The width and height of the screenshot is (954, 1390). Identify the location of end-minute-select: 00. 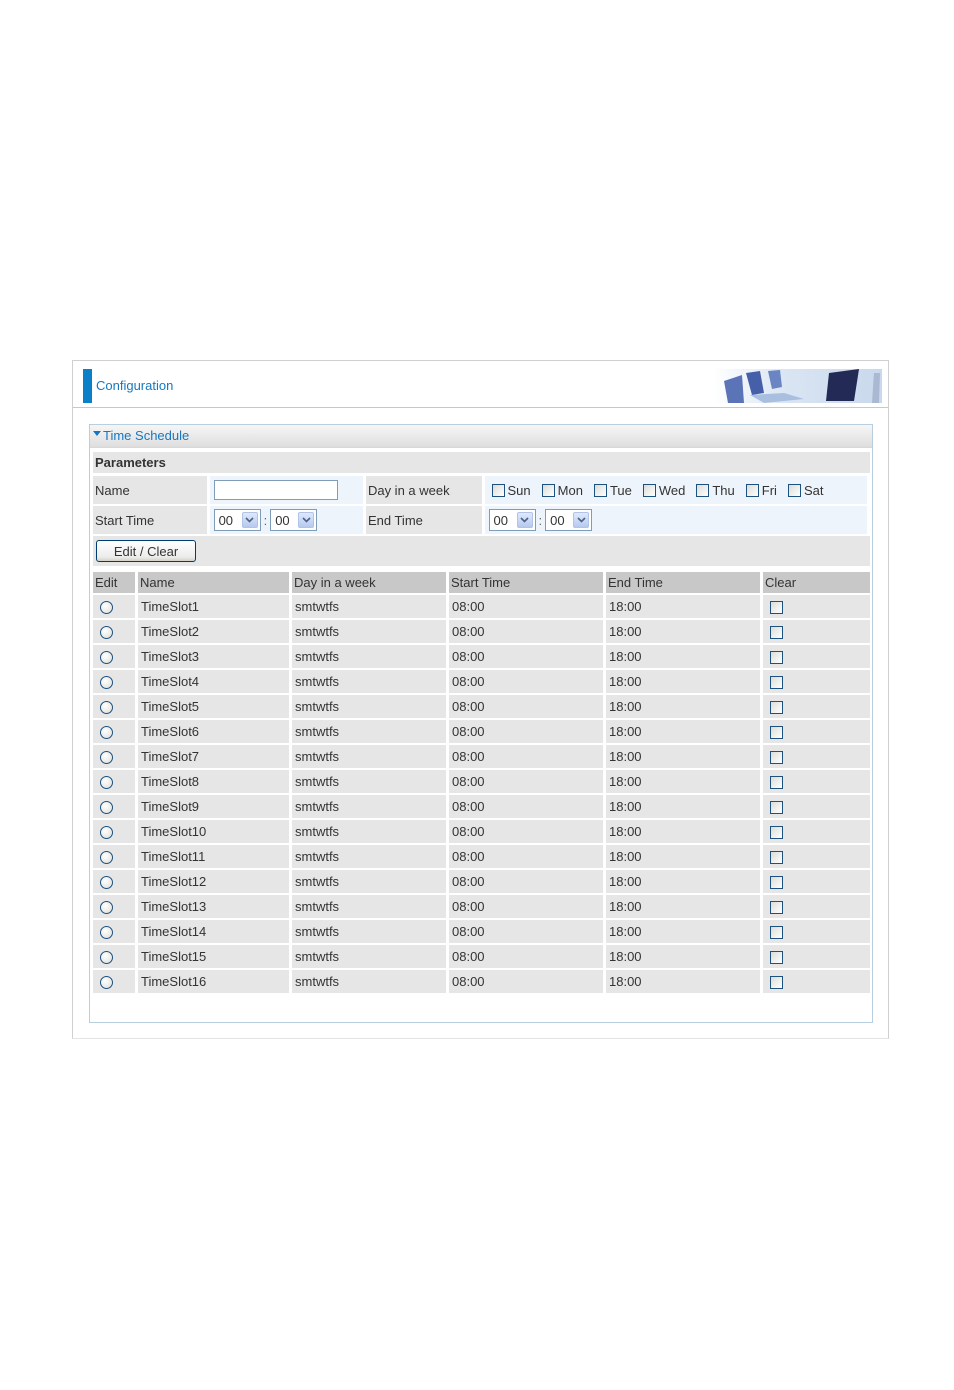
(569, 520).